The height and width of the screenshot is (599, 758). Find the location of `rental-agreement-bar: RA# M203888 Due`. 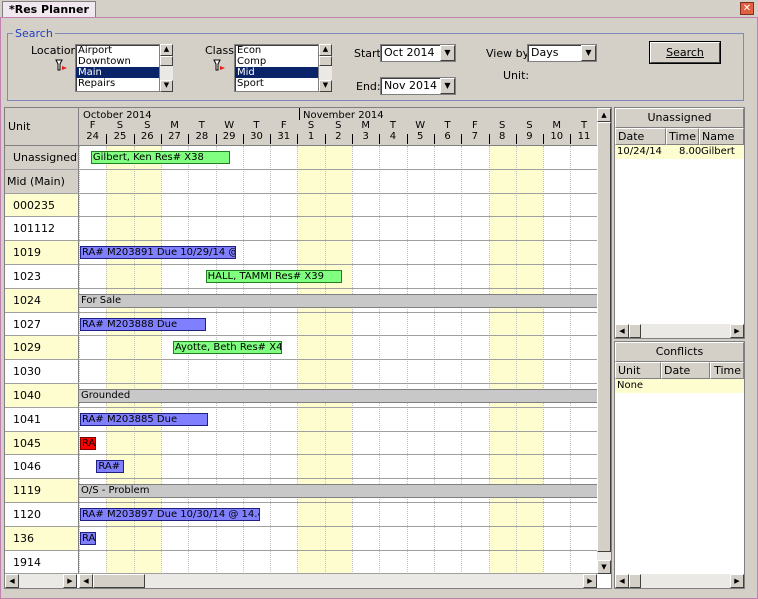

rental-agreement-bar: RA# M203888 Due is located at coordinates (143, 324).